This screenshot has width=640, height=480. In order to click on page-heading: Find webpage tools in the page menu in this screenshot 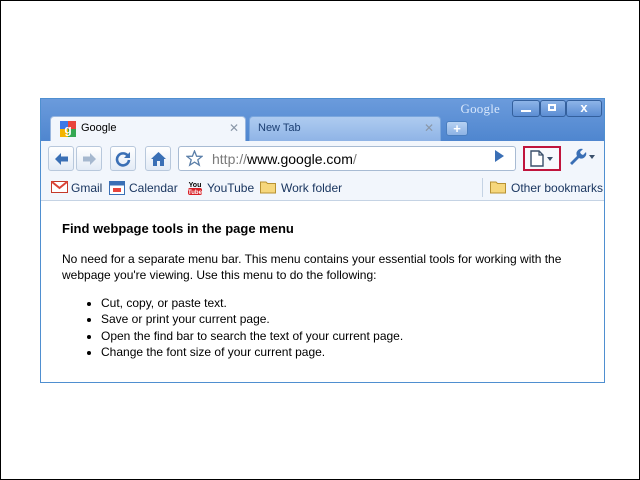, I will do `click(178, 228)`.